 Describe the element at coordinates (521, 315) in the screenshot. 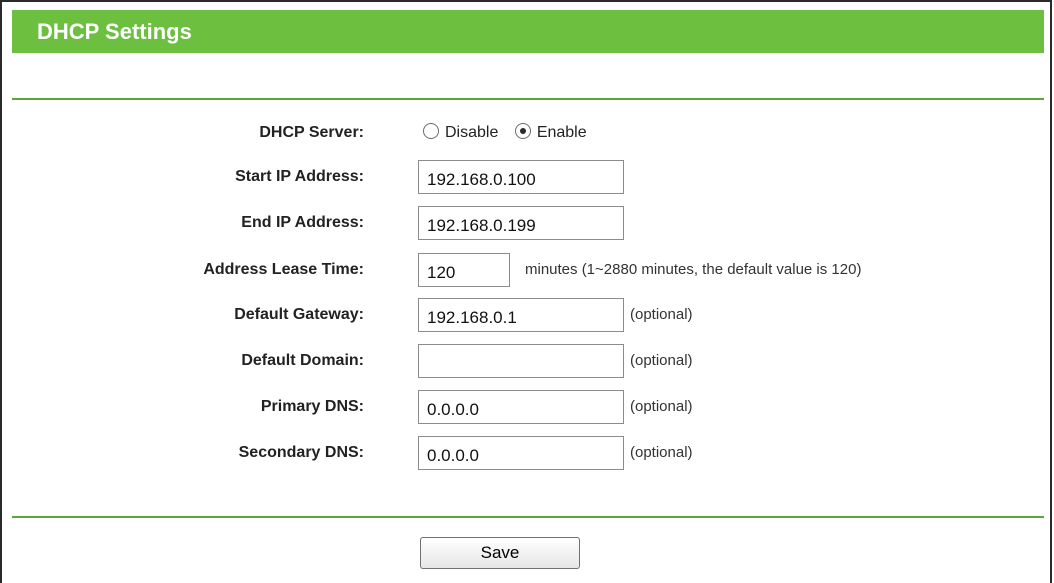

I see `gateway-input: 192.168.0.1` at that location.